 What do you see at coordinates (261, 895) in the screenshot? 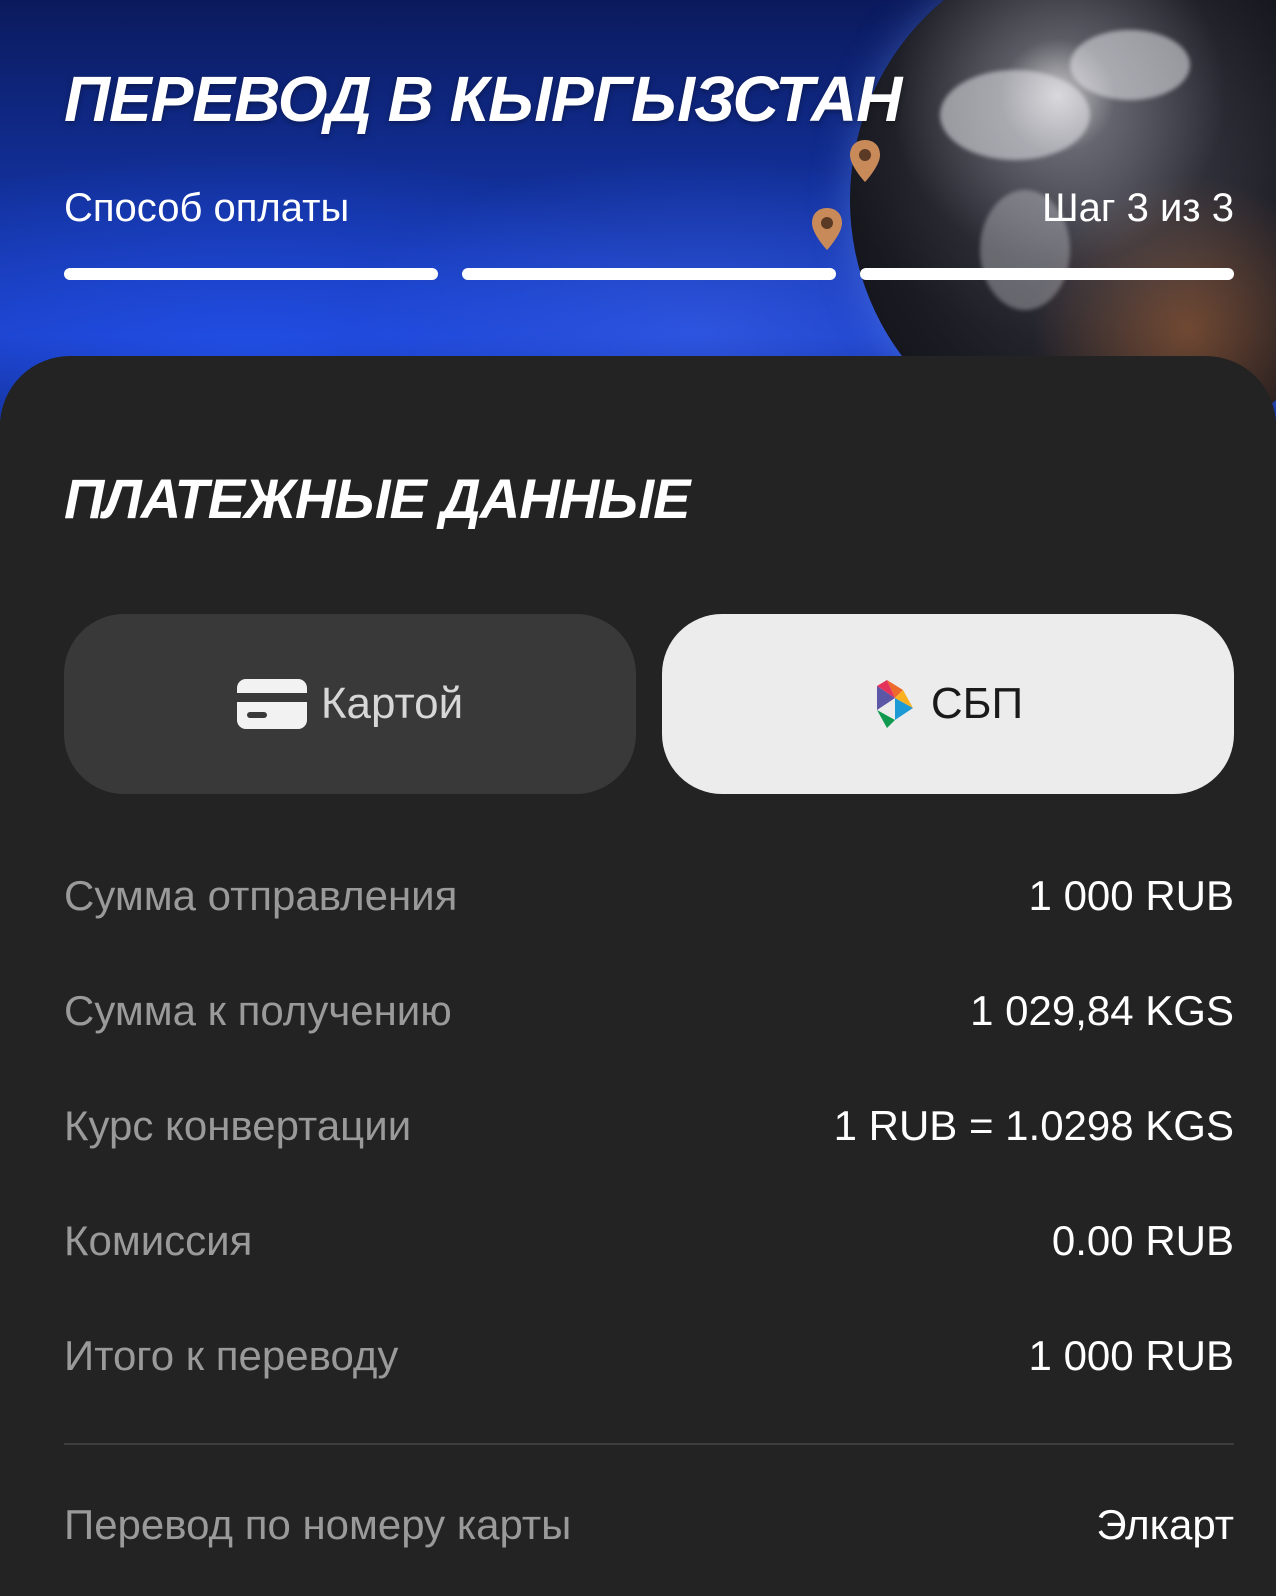
I see `detail-label: Сумма отправления` at bounding box center [261, 895].